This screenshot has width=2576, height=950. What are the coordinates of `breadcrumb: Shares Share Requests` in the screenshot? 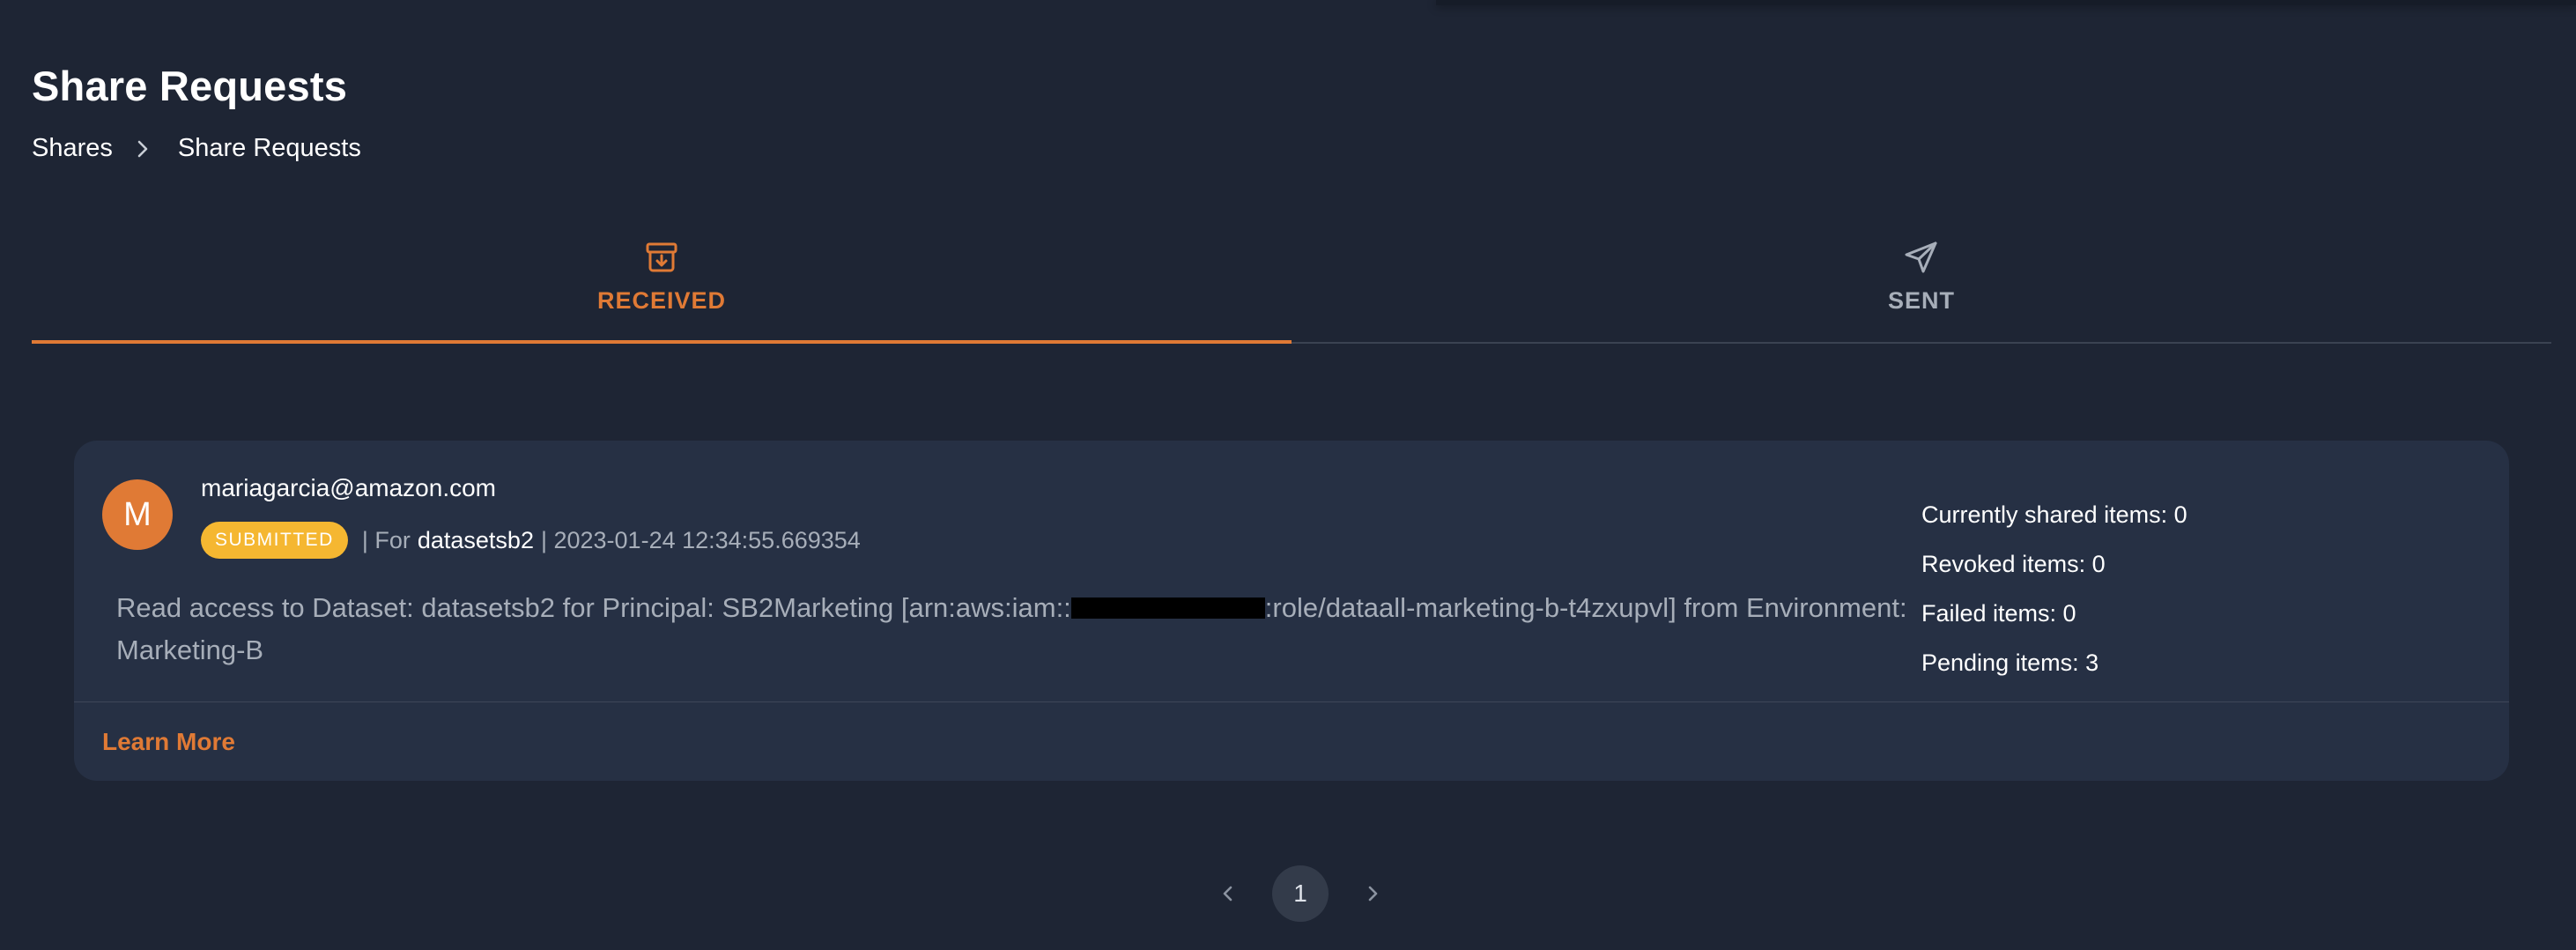 It's located at (197, 149).